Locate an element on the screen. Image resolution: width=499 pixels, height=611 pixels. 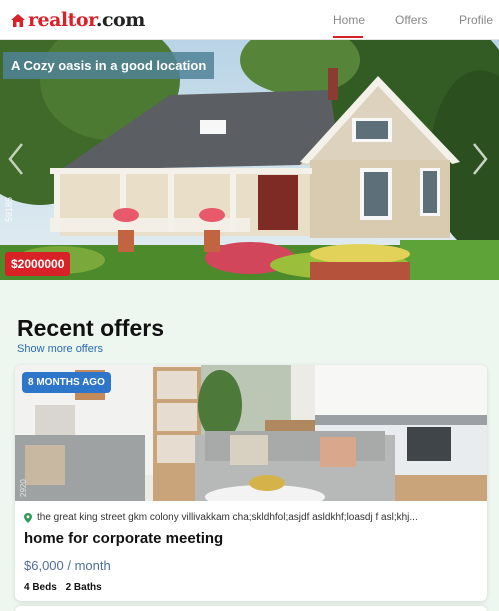
realtor-logo: realtor.com is located at coordinates (77, 20).